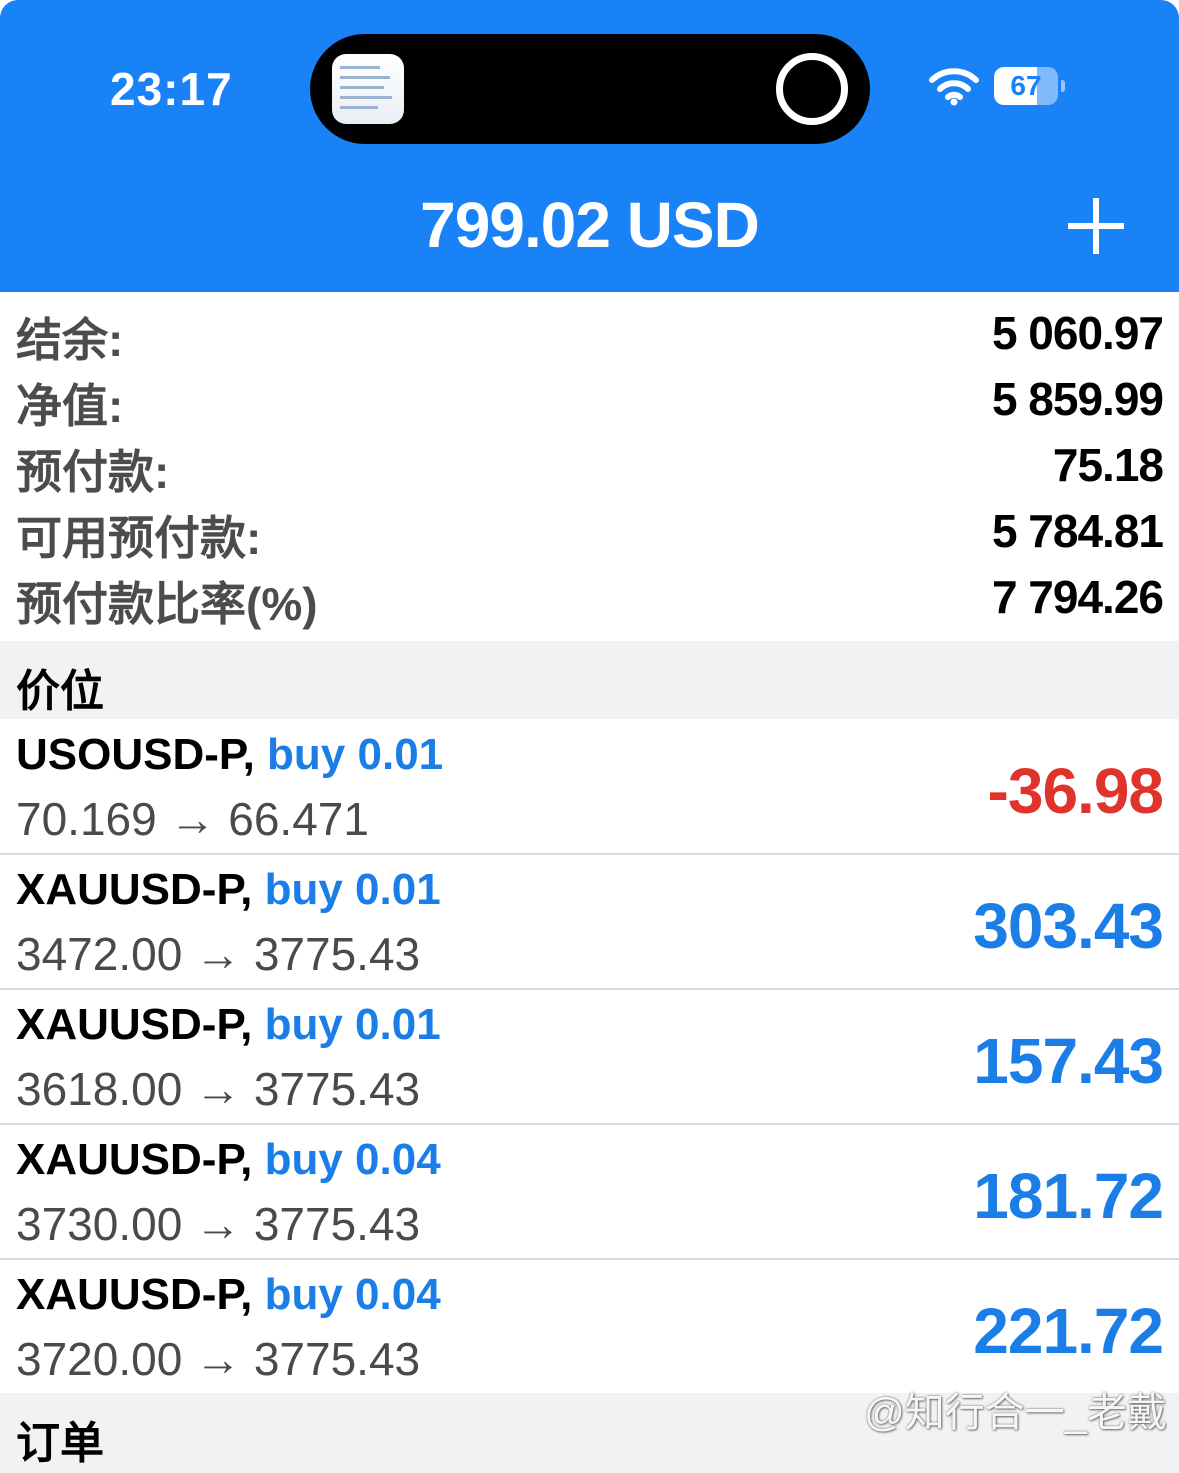 Image resolution: width=1179 pixels, height=1473 pixels. Describe the element at coordinates (60, 691) in the screenshot. I see `section-title: 价位` at that location.